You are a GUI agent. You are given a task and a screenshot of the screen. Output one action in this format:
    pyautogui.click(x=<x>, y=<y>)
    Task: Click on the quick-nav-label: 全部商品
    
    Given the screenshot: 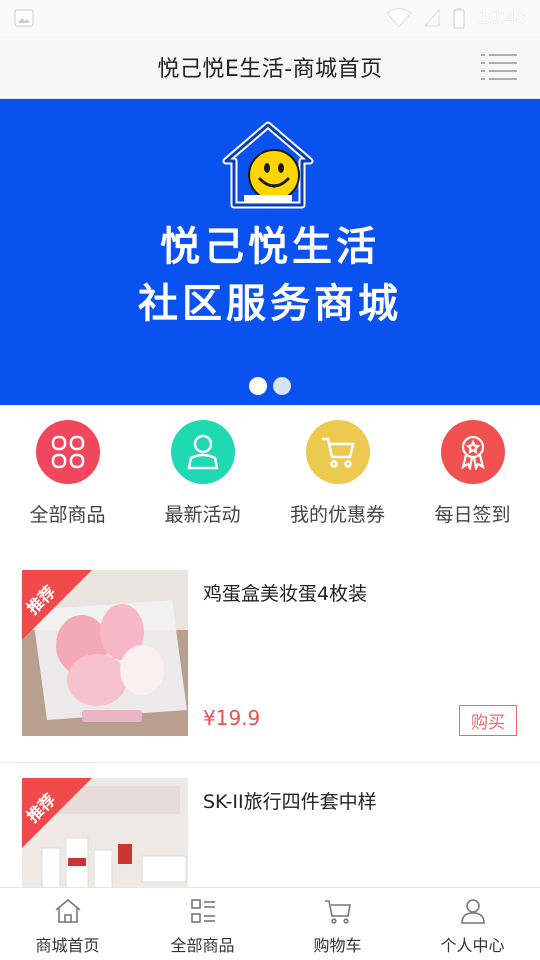 What is the action you would take?
    pyautogui.click(x=67, y=515)
    